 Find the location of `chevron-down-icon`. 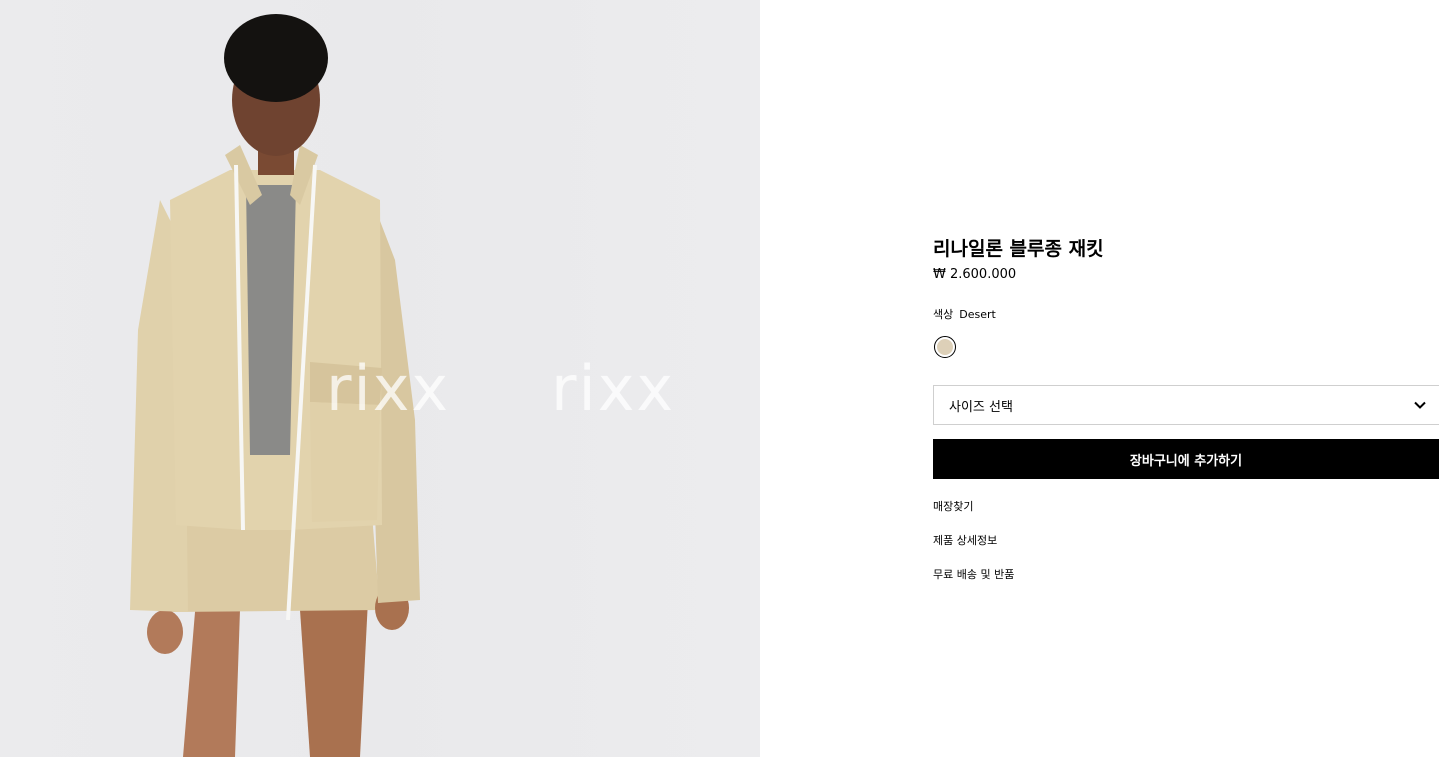

chevron-down-icon is located at coordinates (1420, 405).